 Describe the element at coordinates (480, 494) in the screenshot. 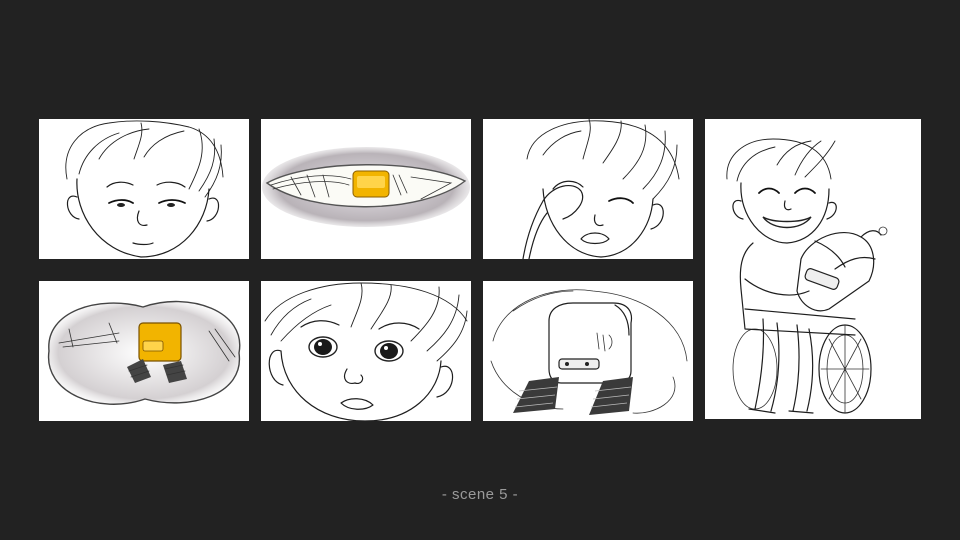

I see `scene-caption: - scene 5 -` at that location.